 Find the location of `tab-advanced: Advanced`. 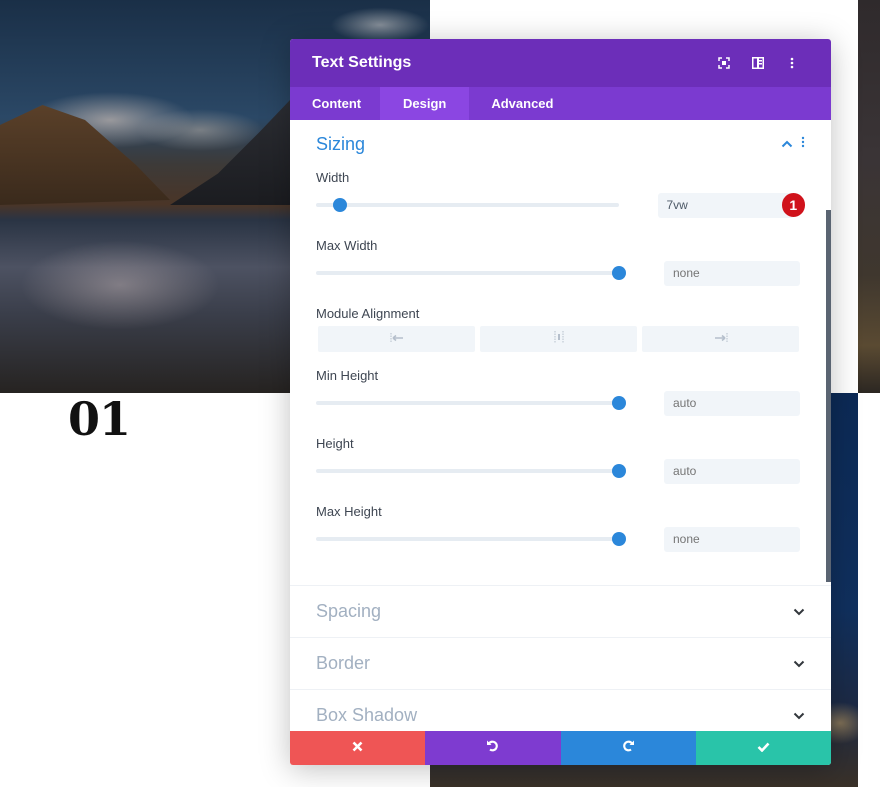

tab-advanced: Advanced is located at coordinates (522, 103).